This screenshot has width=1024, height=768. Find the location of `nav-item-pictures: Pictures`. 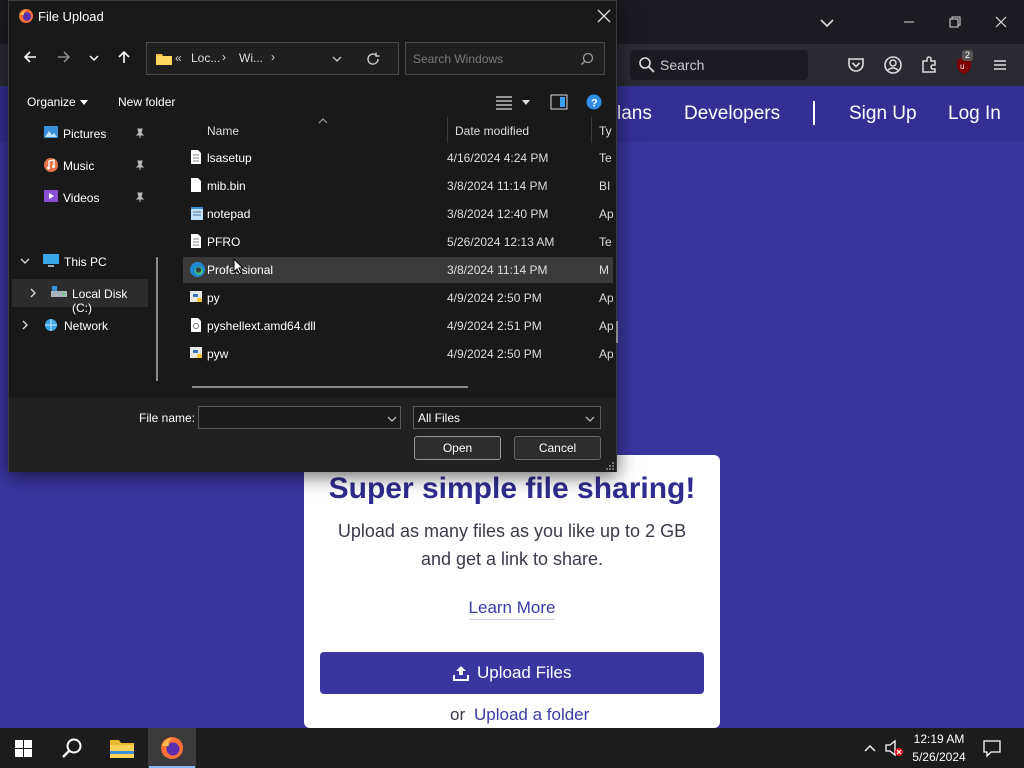

nav-item-pictures: Pictures is located at coordinates (87, 133).